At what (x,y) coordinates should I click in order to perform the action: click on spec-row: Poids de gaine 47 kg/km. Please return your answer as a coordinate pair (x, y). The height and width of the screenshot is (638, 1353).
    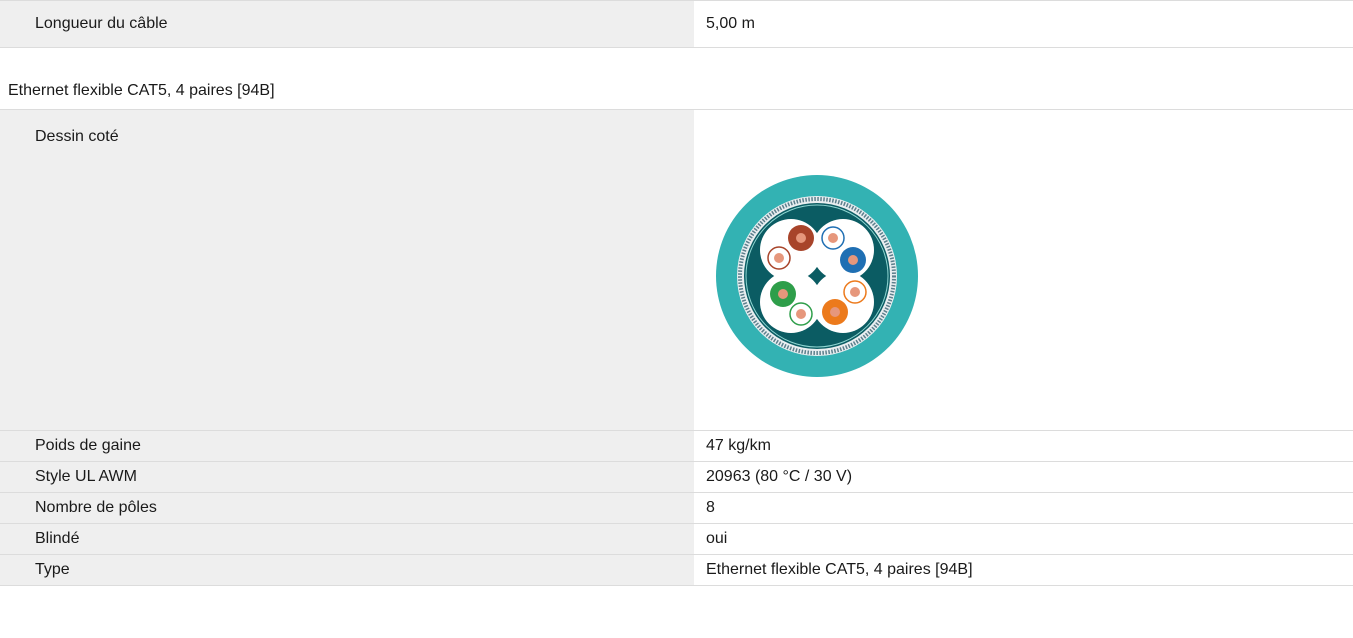
    Looking at the image, I should click on (676, 446).